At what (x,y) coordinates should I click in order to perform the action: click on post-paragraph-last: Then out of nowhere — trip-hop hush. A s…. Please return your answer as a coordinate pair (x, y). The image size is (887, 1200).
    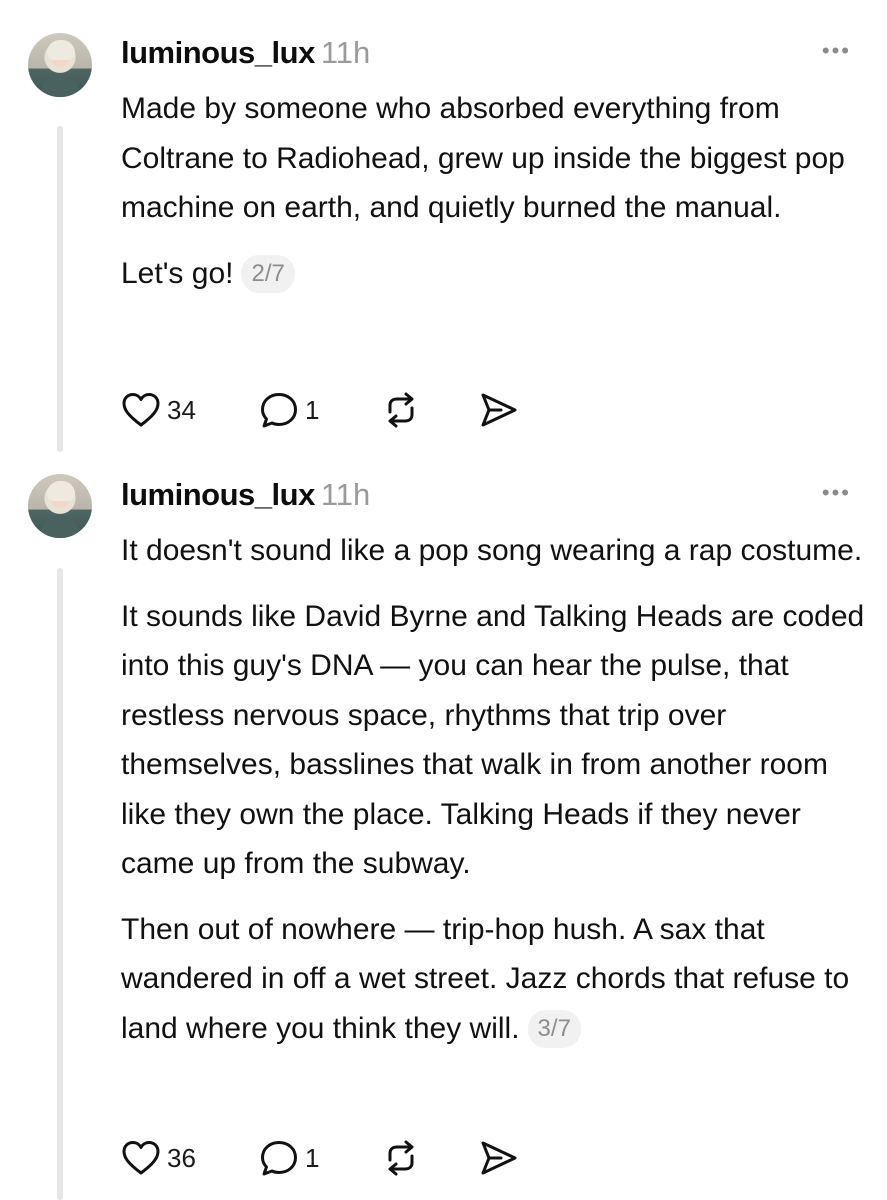
    Looking at the image, I should click on (496, 979).